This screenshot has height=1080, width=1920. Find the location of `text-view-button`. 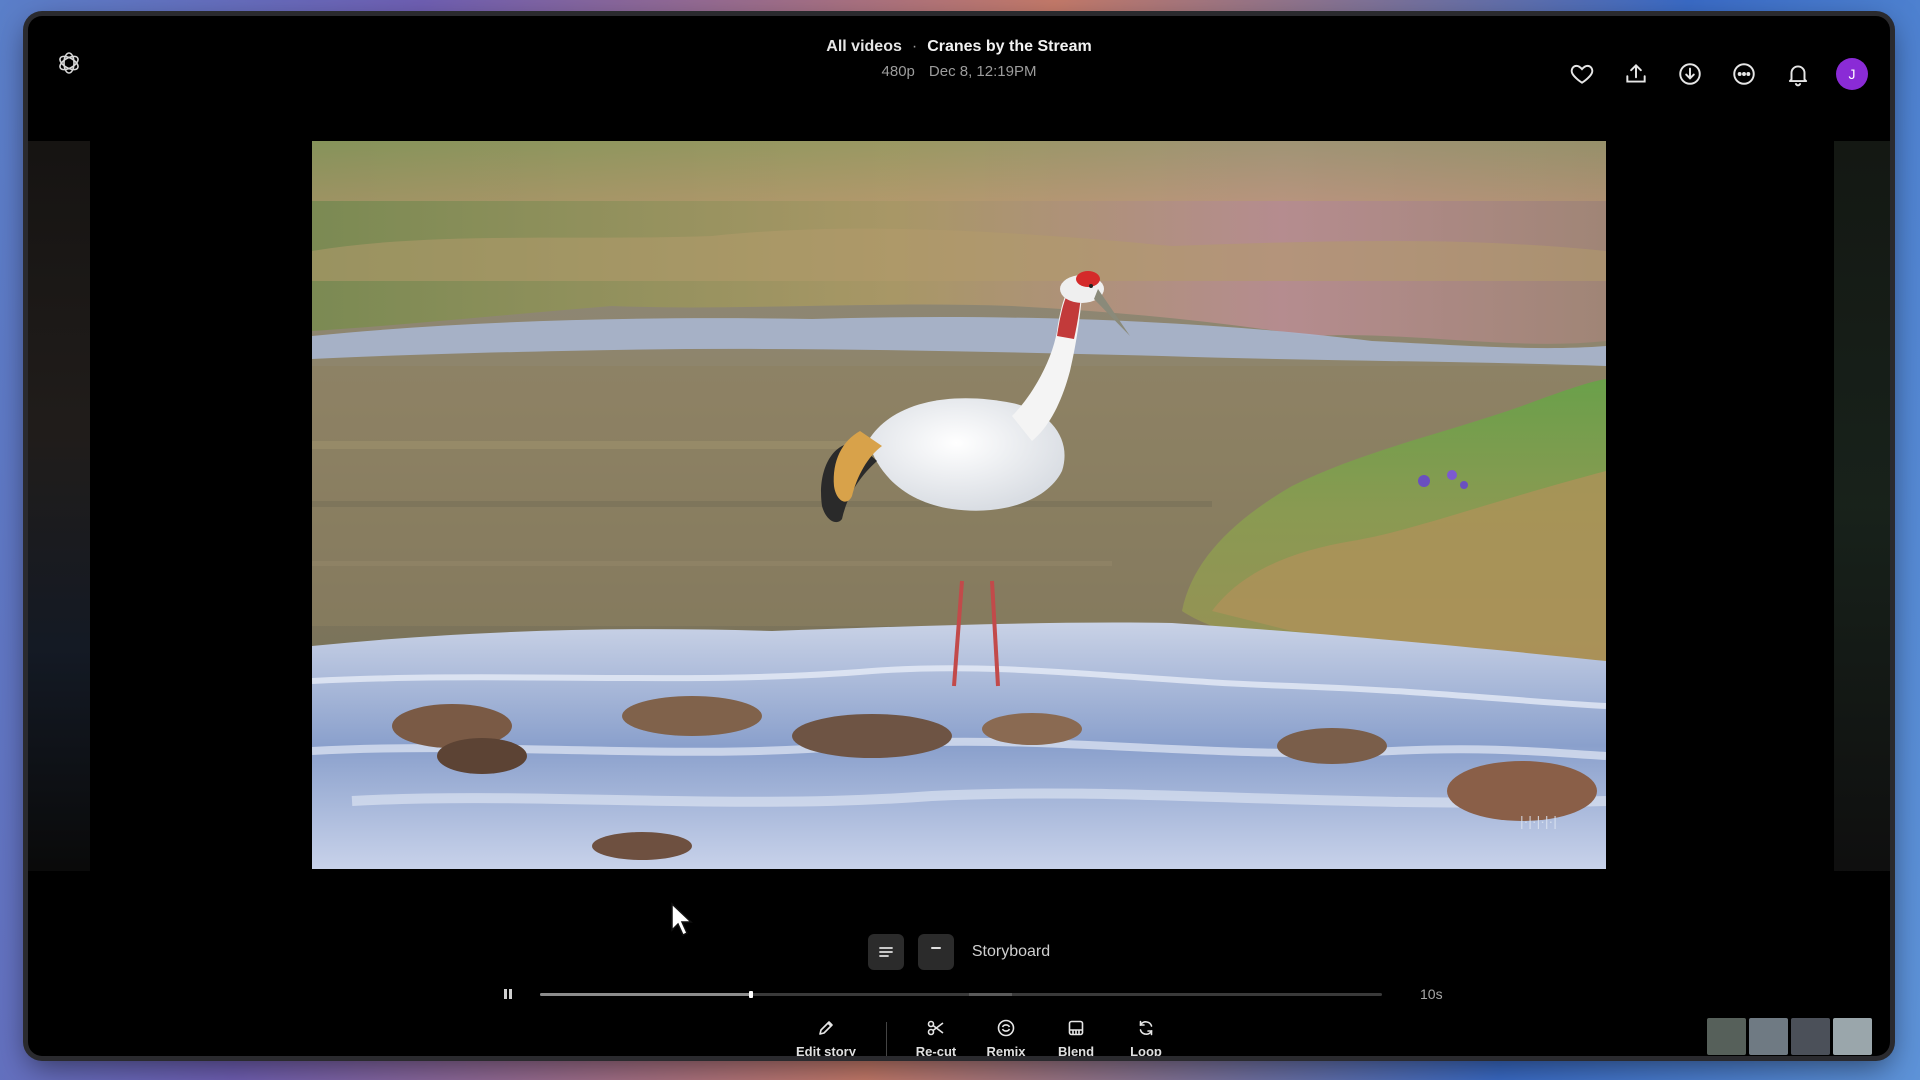

text-view-button is located at coordinates (885, 952).